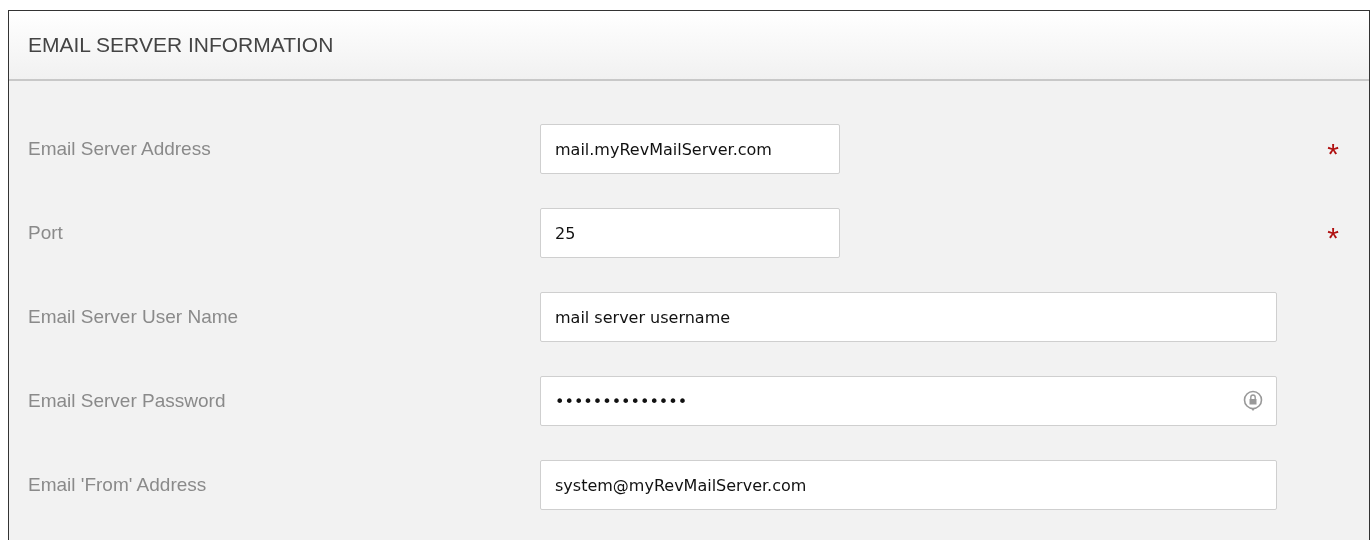 This screenshot has height=540, width=1372. I want to click on input-field: mail server username, so click(908, 317).